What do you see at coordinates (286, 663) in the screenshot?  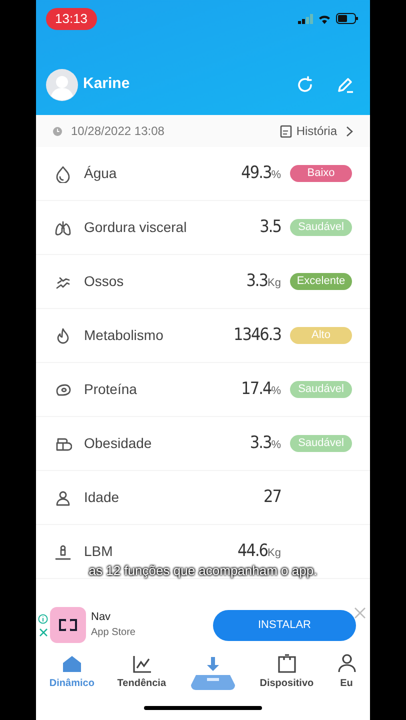 I see `bag-icon` at bounding box center [286, 663].